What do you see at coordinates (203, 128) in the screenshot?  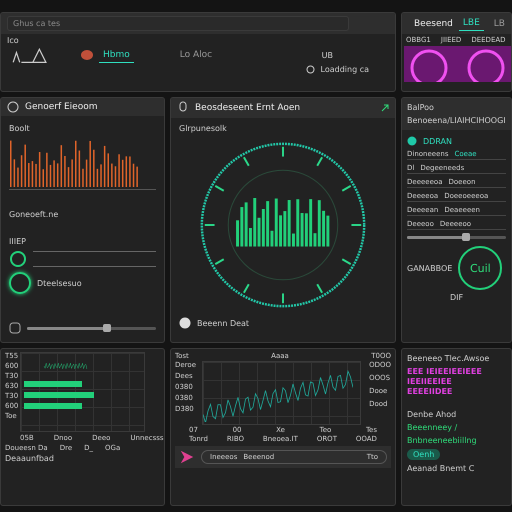 I see `panel-subtitle: Glrpunesolk` at bounding box center [203, 128].